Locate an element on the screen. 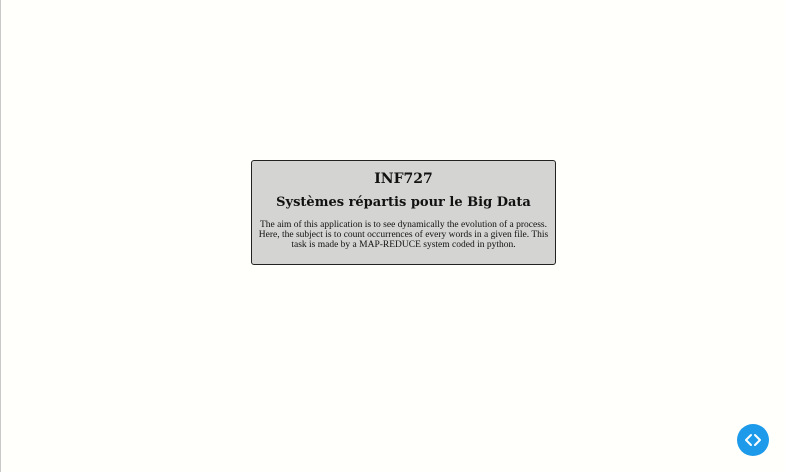  code-toggle-button is located at coordinates (753, 440).